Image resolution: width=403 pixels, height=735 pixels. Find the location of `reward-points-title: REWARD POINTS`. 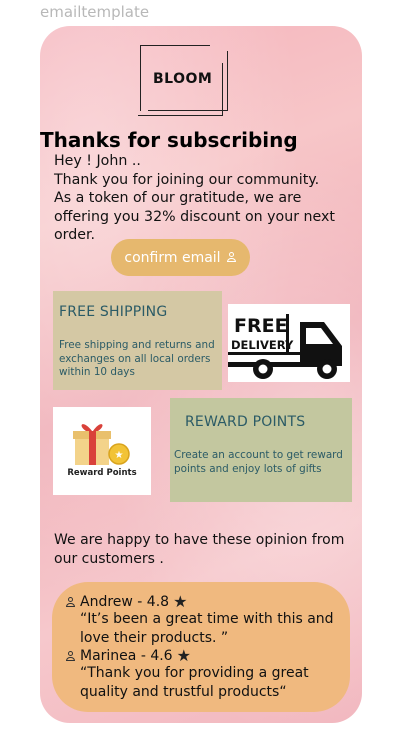

reward-points-title: REWARD POINTS is located at coordinates (245, 422).